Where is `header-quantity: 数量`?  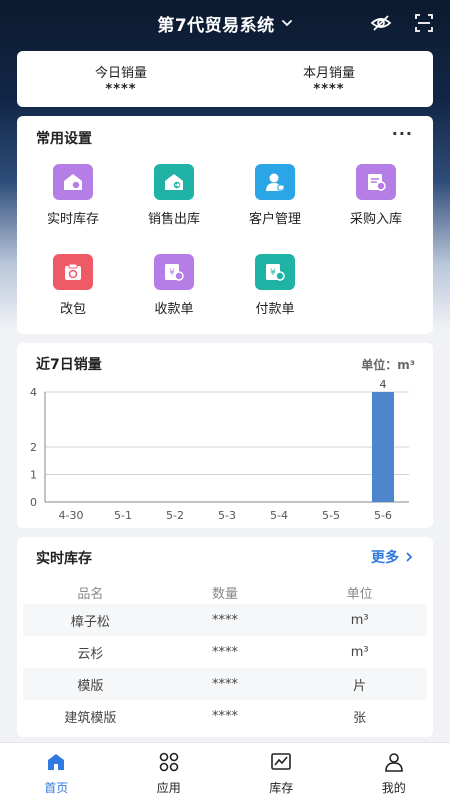 header-quantity: 数量 is located at coordinates (225, 594).